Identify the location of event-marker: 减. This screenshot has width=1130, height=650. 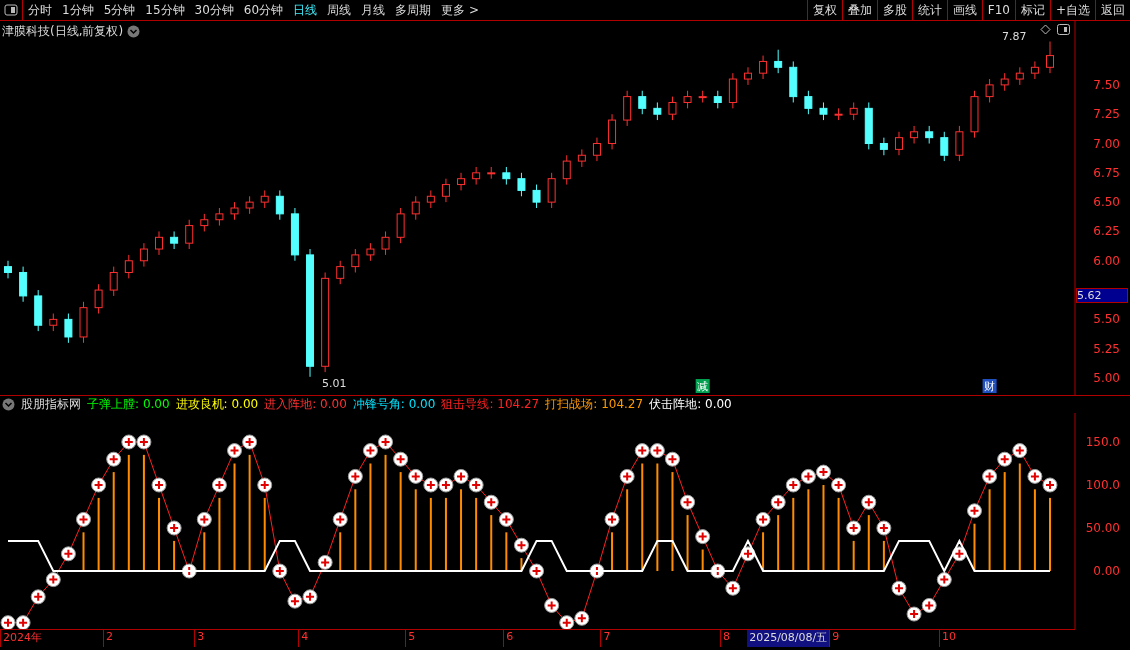
(702, 386).